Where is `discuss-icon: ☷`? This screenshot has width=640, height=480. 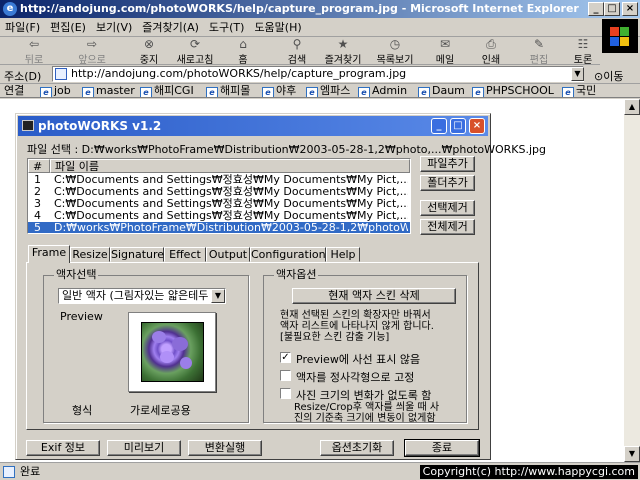
discuss-icon: ☷ is located at coordinates (583, 44).